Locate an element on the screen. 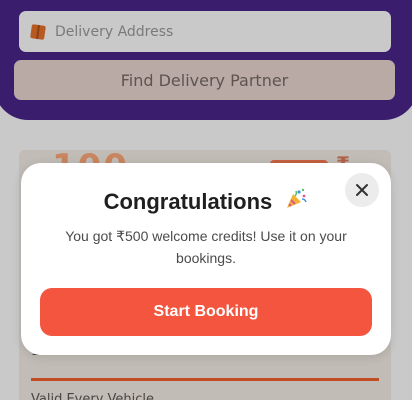  dialog-title: Congratulations is located at coordinates (188, 201).